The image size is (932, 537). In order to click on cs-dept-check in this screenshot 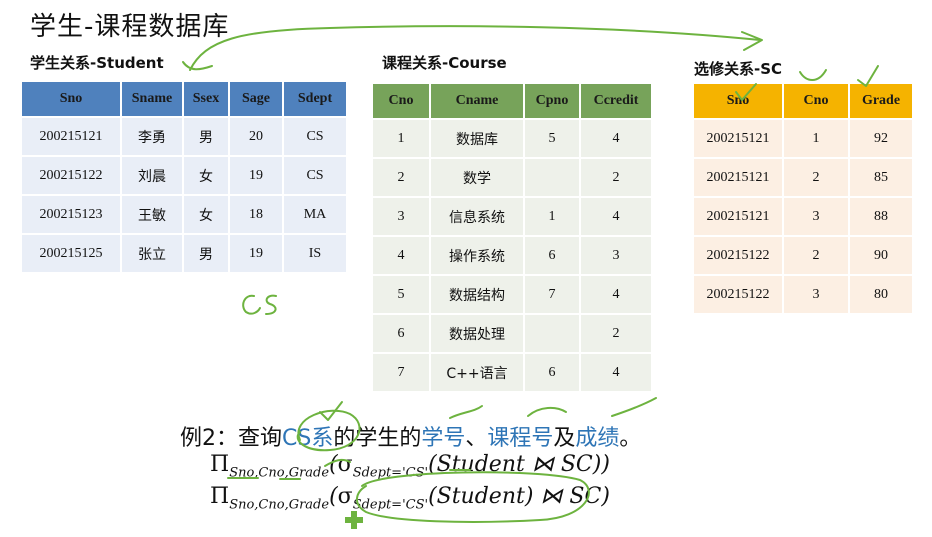, I will do `click(331, 411)`.